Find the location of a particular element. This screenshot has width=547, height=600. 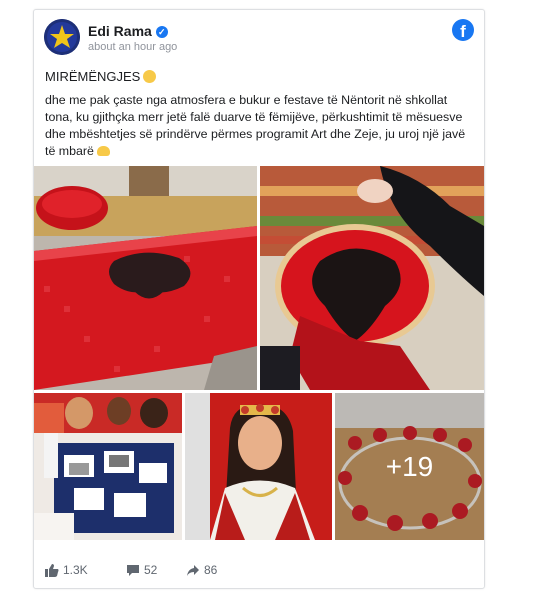

photo-classroom is located at coordinates (108, 466).